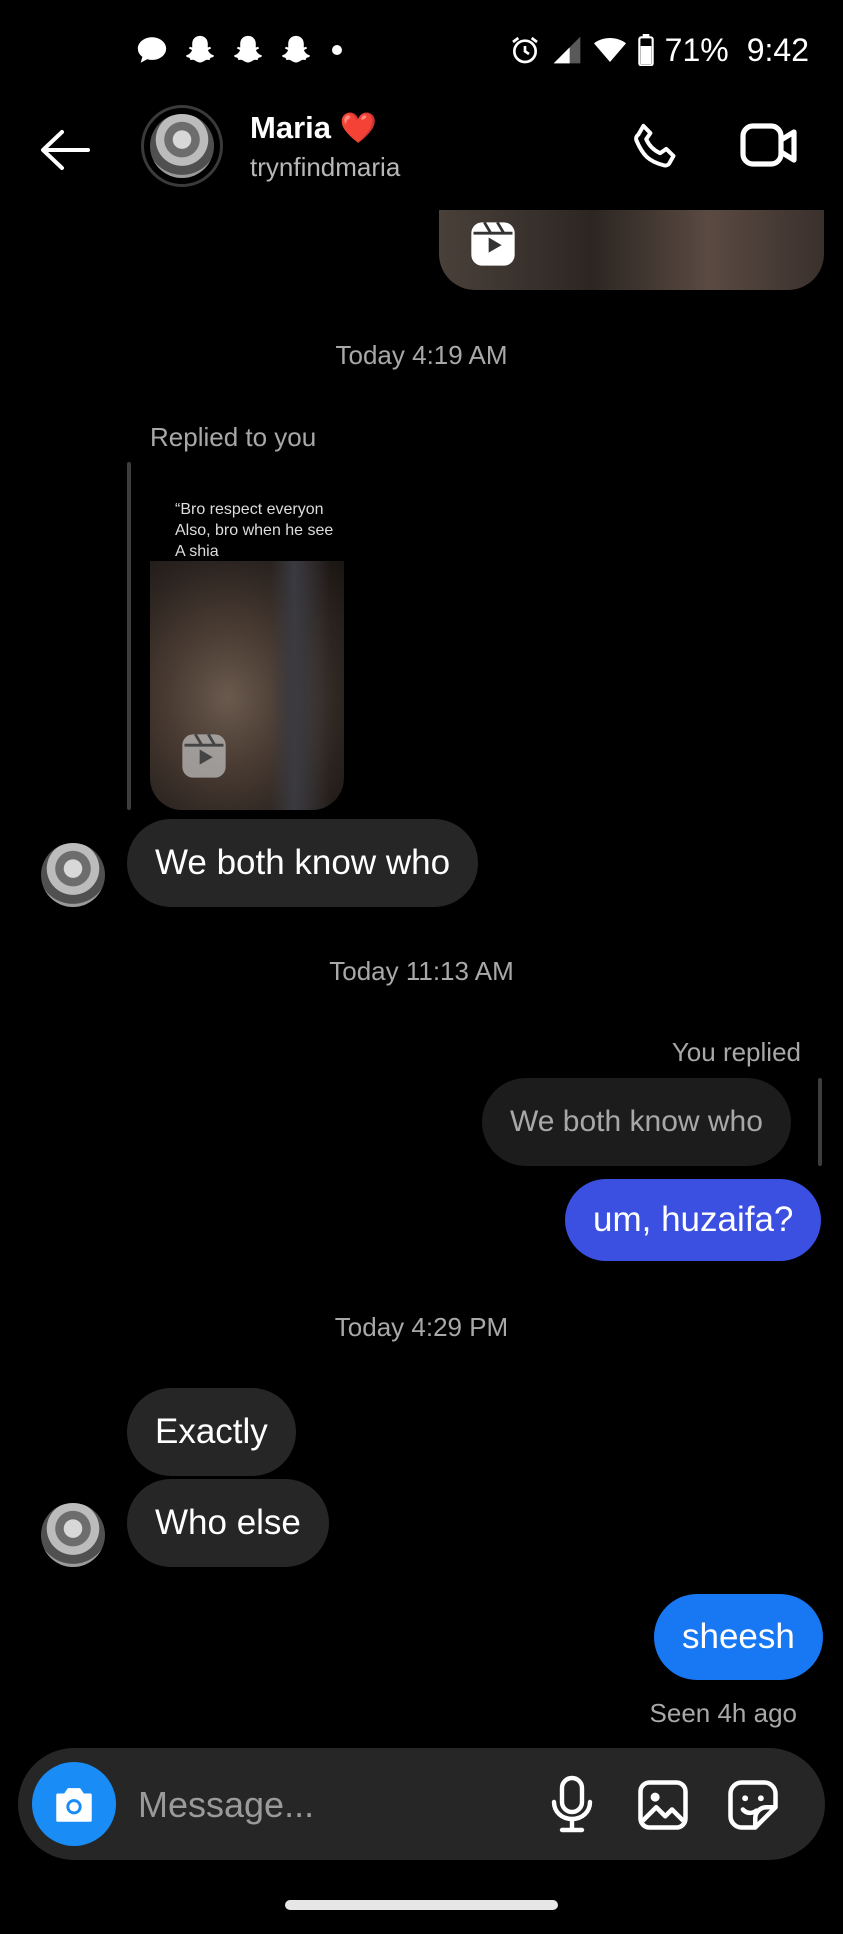  I want to click on sticker-icon, so click(753, 1805).